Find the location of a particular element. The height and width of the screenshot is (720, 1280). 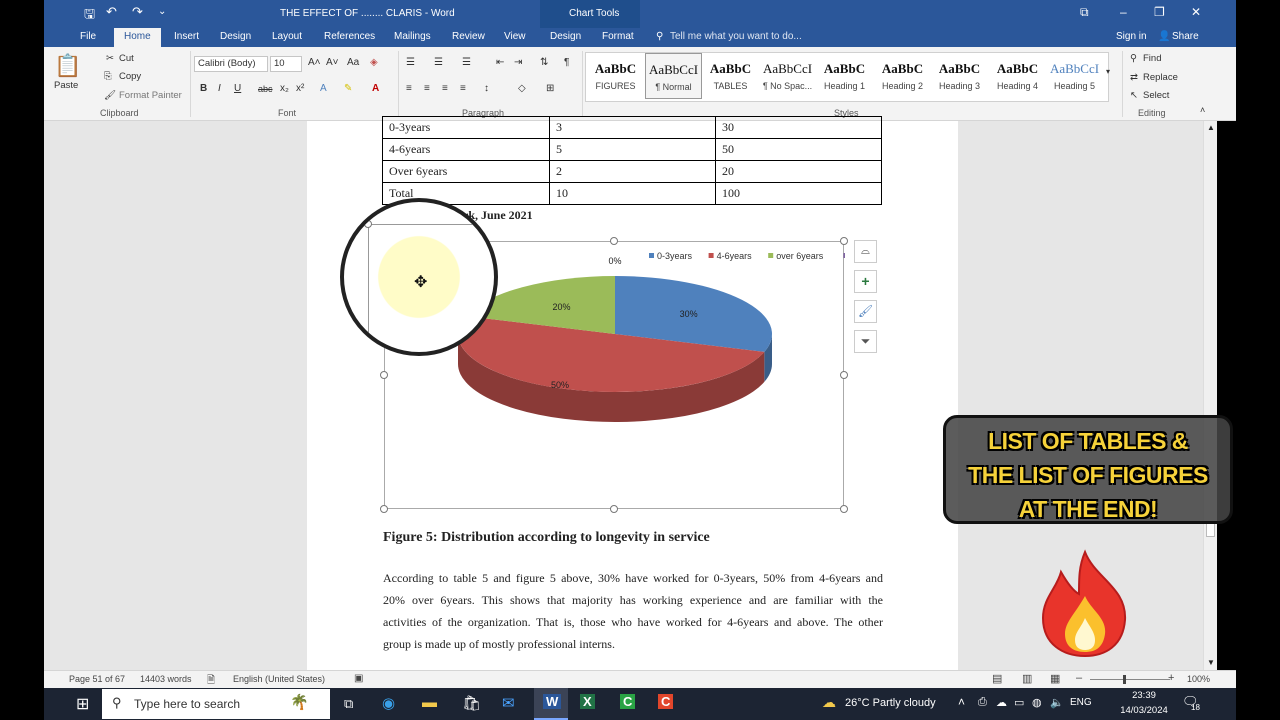

format-painter-icon: 🖌 is located at coordinates (110, 95).